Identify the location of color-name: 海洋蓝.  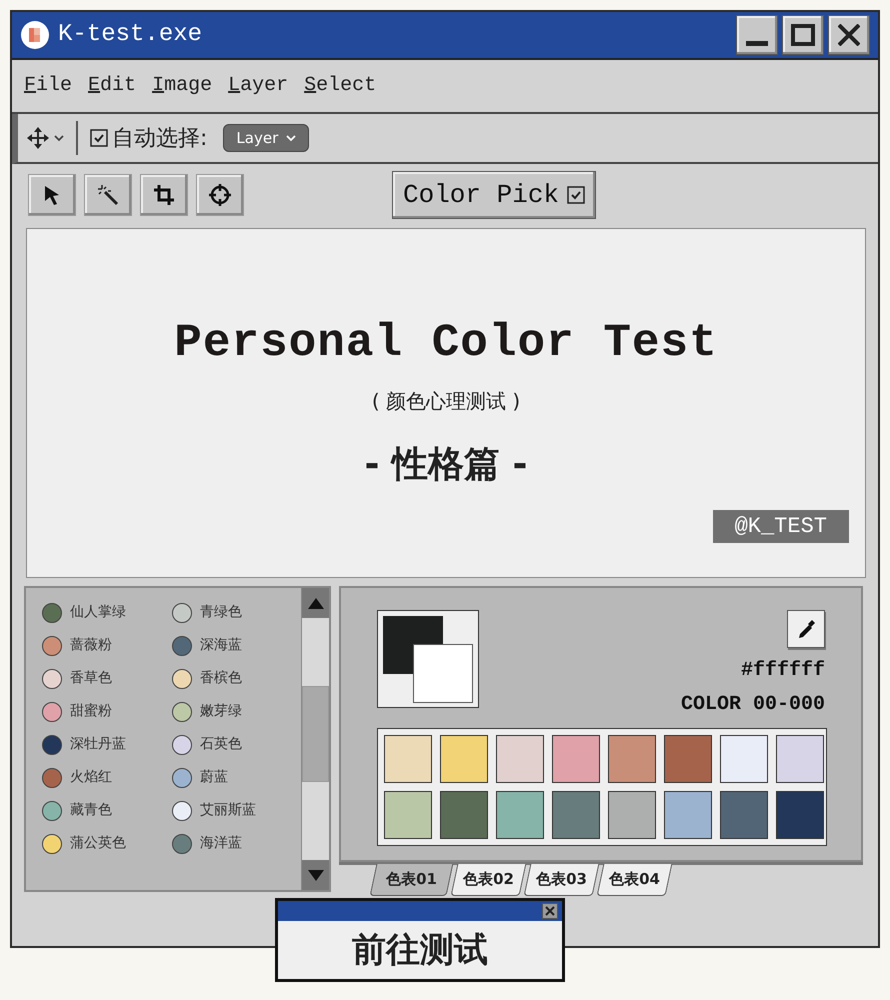
(221, 843).